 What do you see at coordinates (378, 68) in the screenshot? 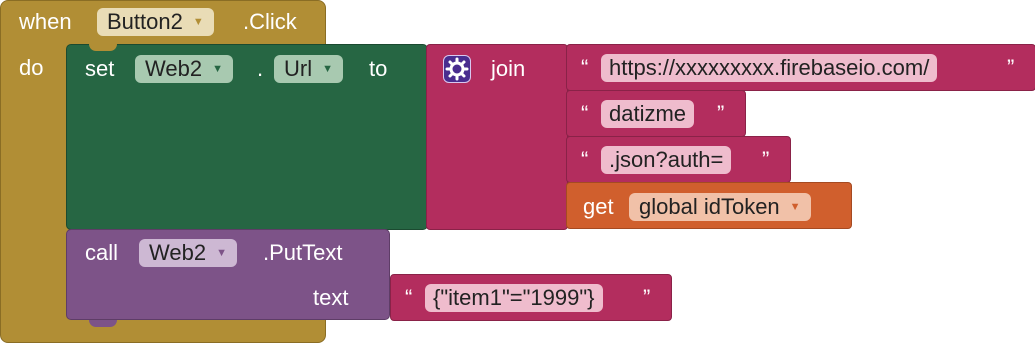
I see `to-label: to` at bounding box center [378, 68].